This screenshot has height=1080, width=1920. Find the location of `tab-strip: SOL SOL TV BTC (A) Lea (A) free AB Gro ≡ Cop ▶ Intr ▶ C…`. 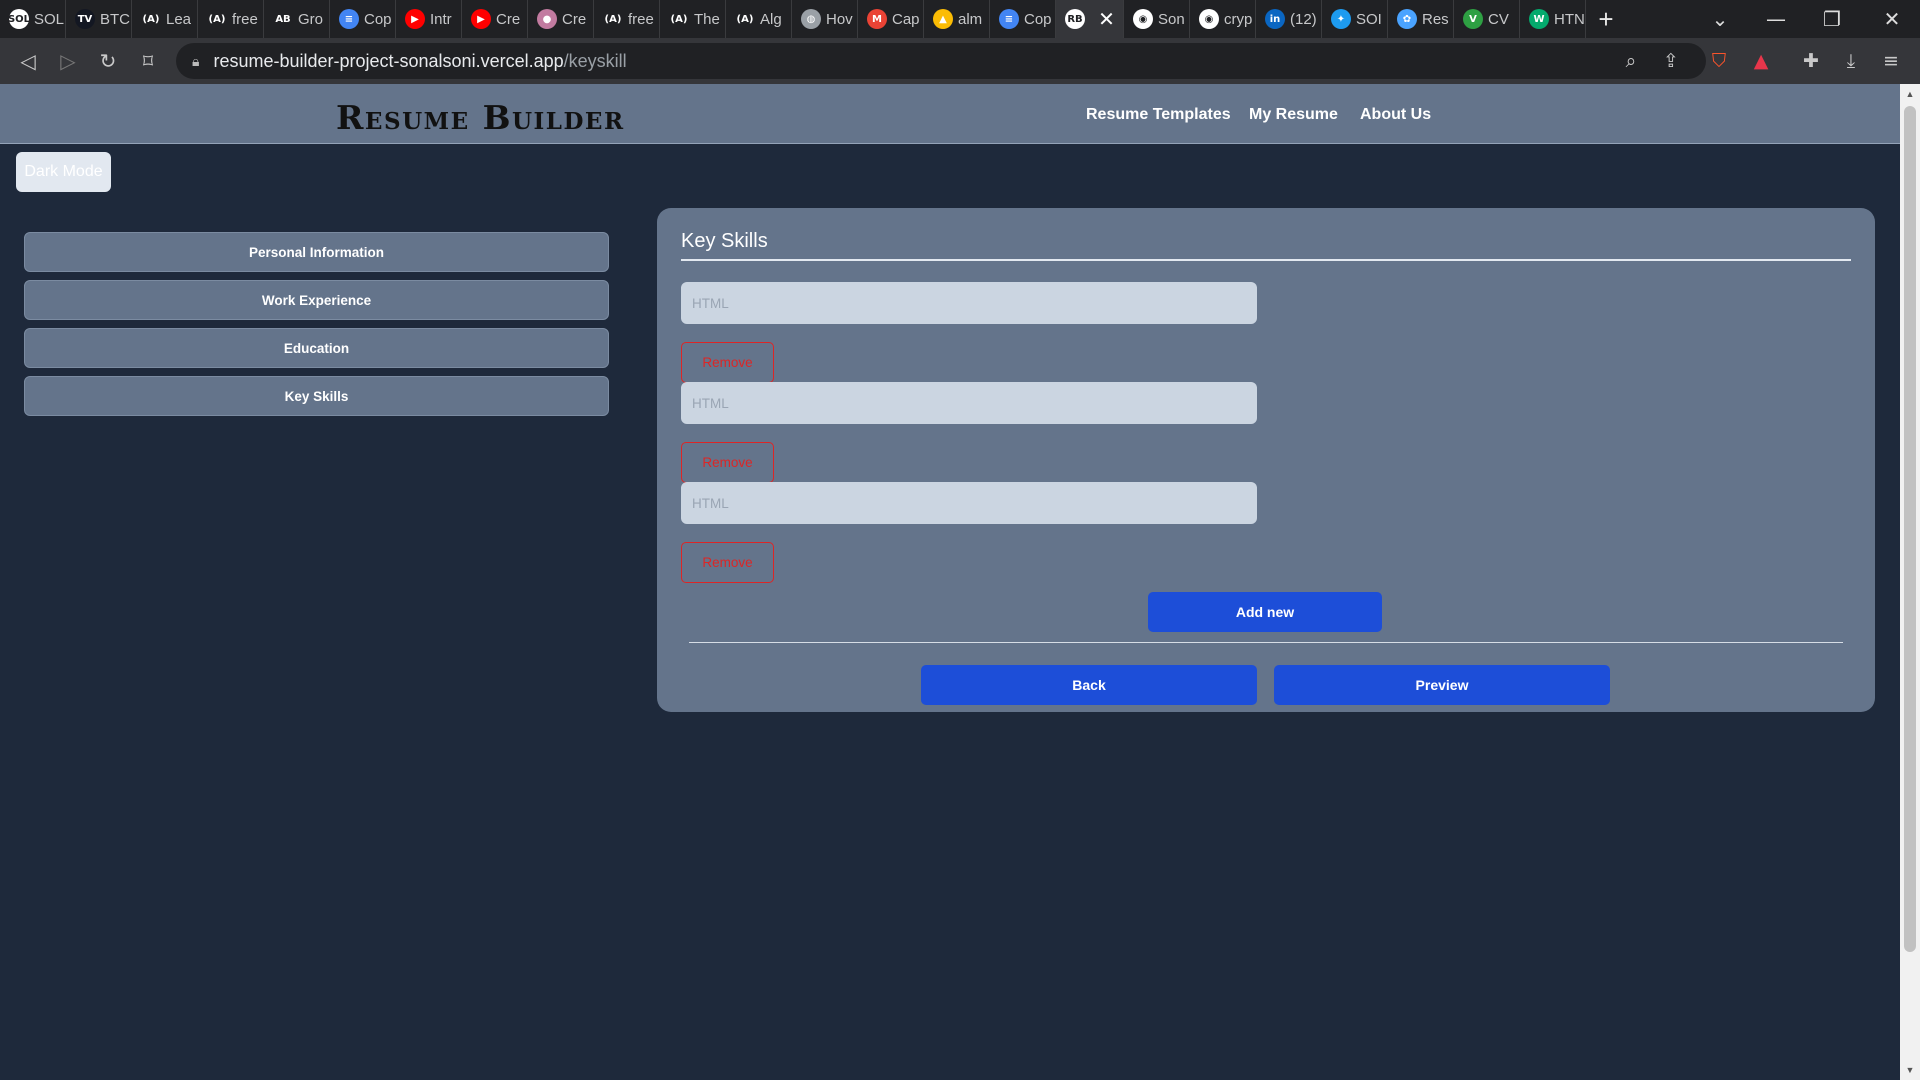

tab-strip: SOL SOL TV BTC (A) Lea (A) free AB Gro ≡ Cop ▶ Intr ▶ C… is located at coordinates (793, 19).